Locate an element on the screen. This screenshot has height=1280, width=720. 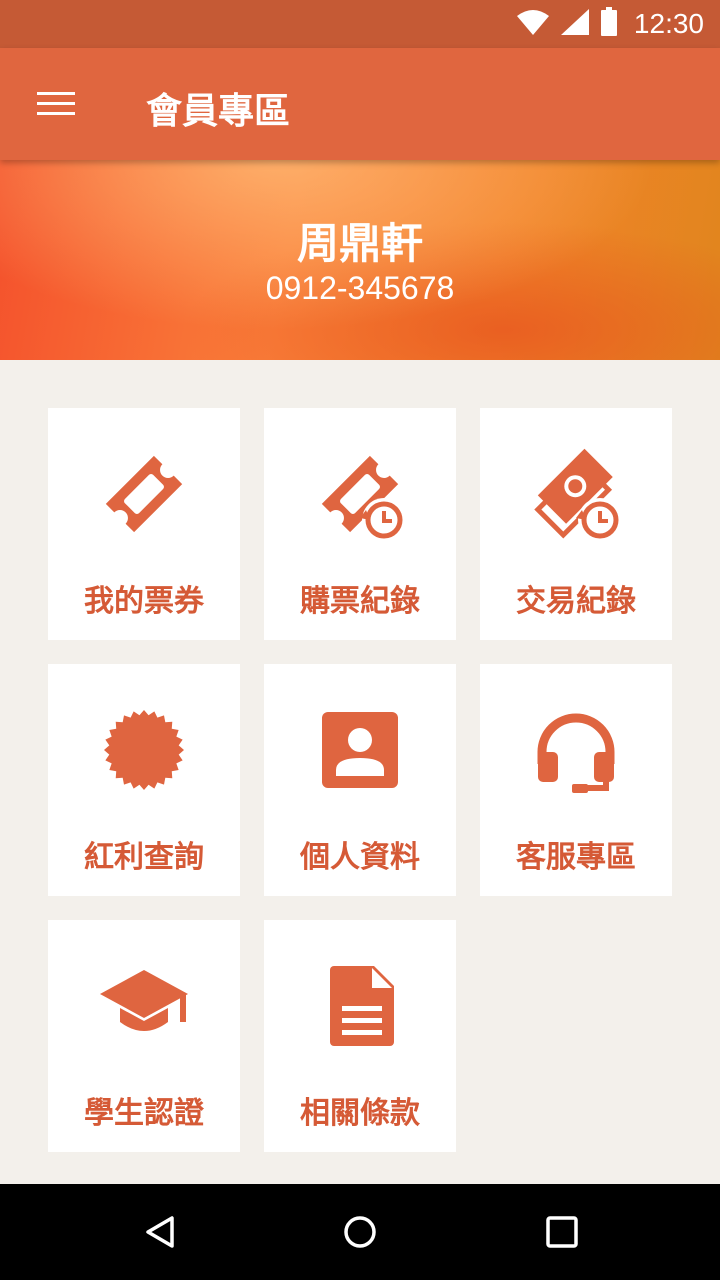
ticket-icon is located at coordinates (144, 494).